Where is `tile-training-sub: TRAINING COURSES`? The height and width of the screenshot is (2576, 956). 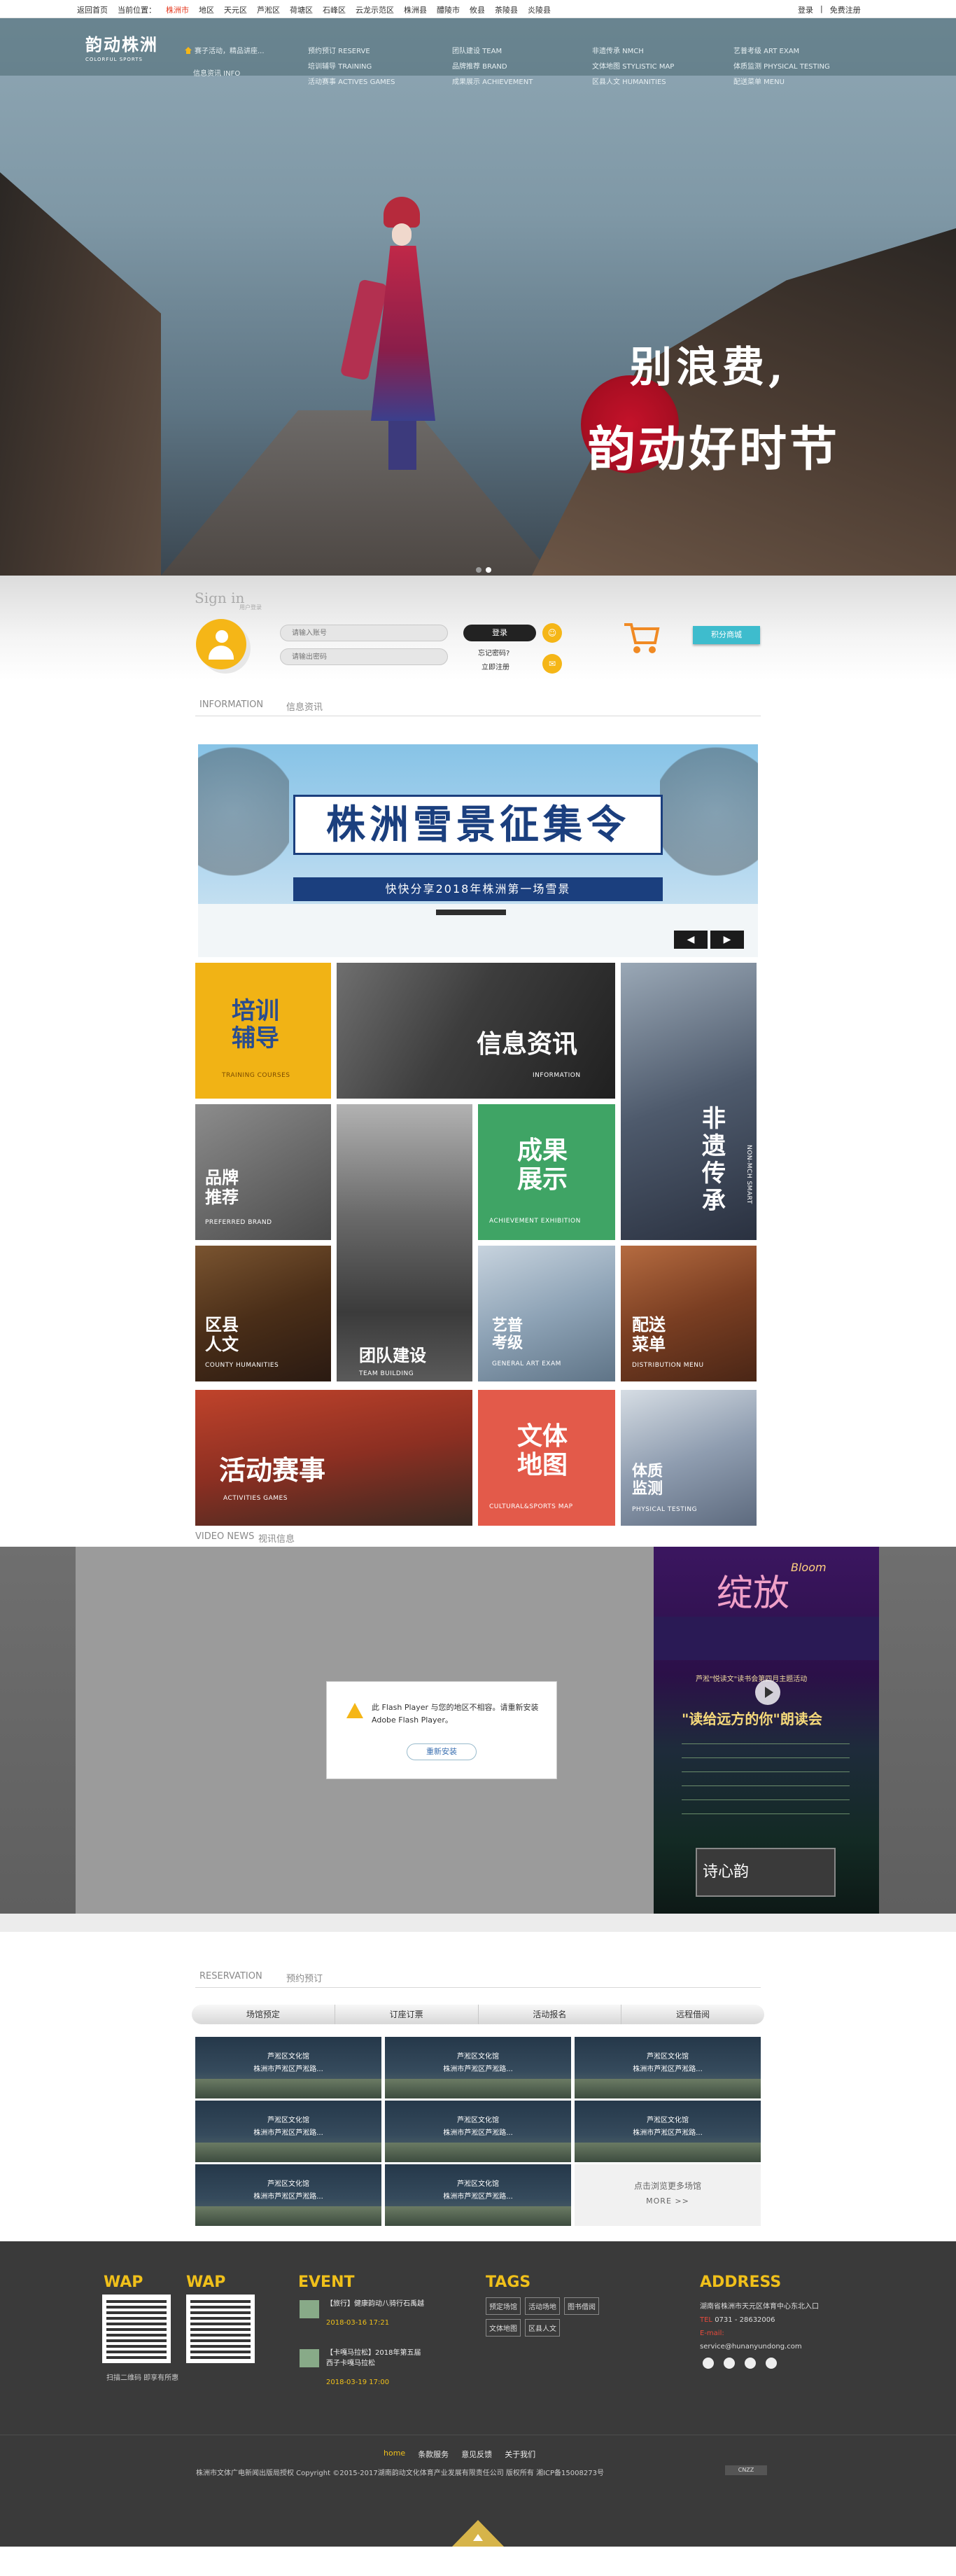 tile-training-sub: TRAINING COURSES is located at coordinates (256, 1075).